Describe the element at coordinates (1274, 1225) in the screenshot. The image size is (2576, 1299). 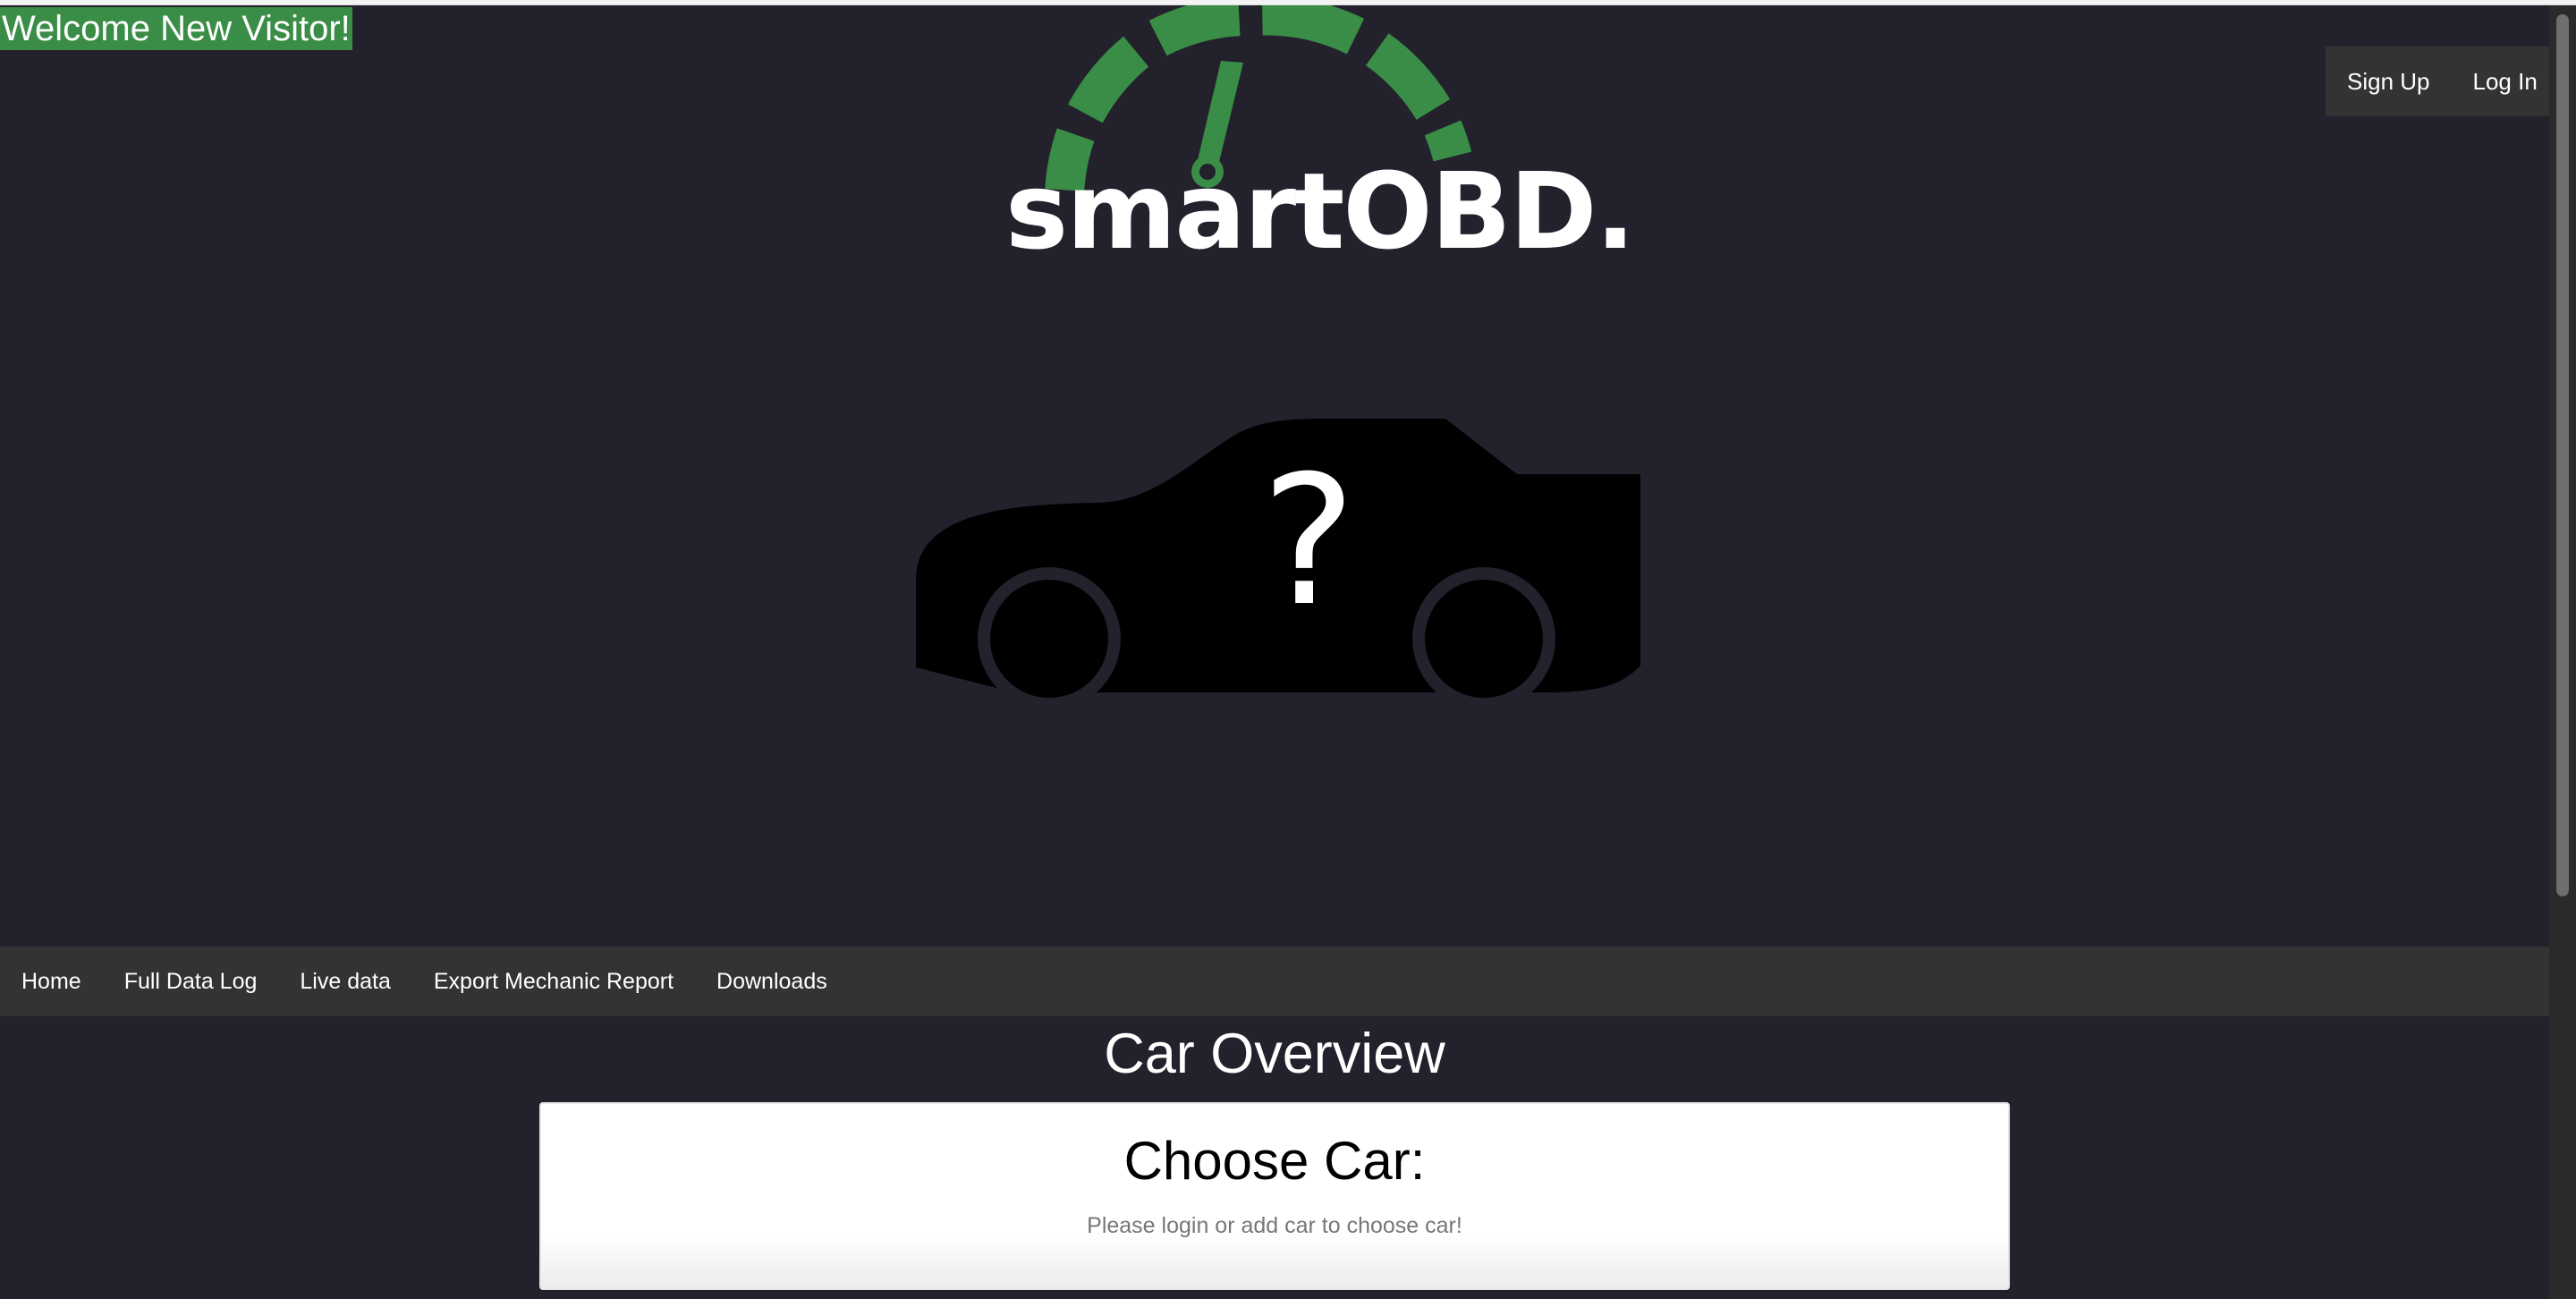
I see `choose-car-hint: Please login or add car to choose car!` at that location.